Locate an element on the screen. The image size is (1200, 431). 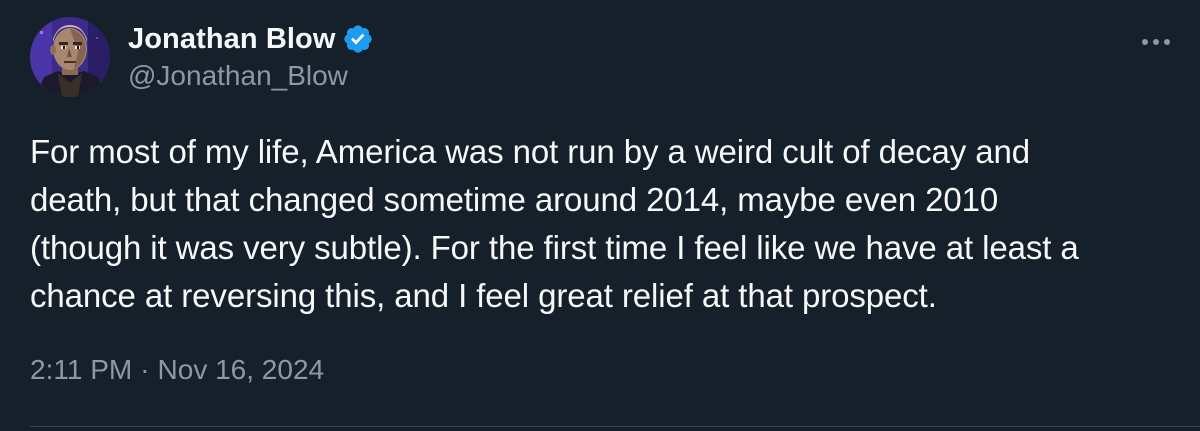
author-name-row: Jonathan Blow is located at coordinates (251, 39).